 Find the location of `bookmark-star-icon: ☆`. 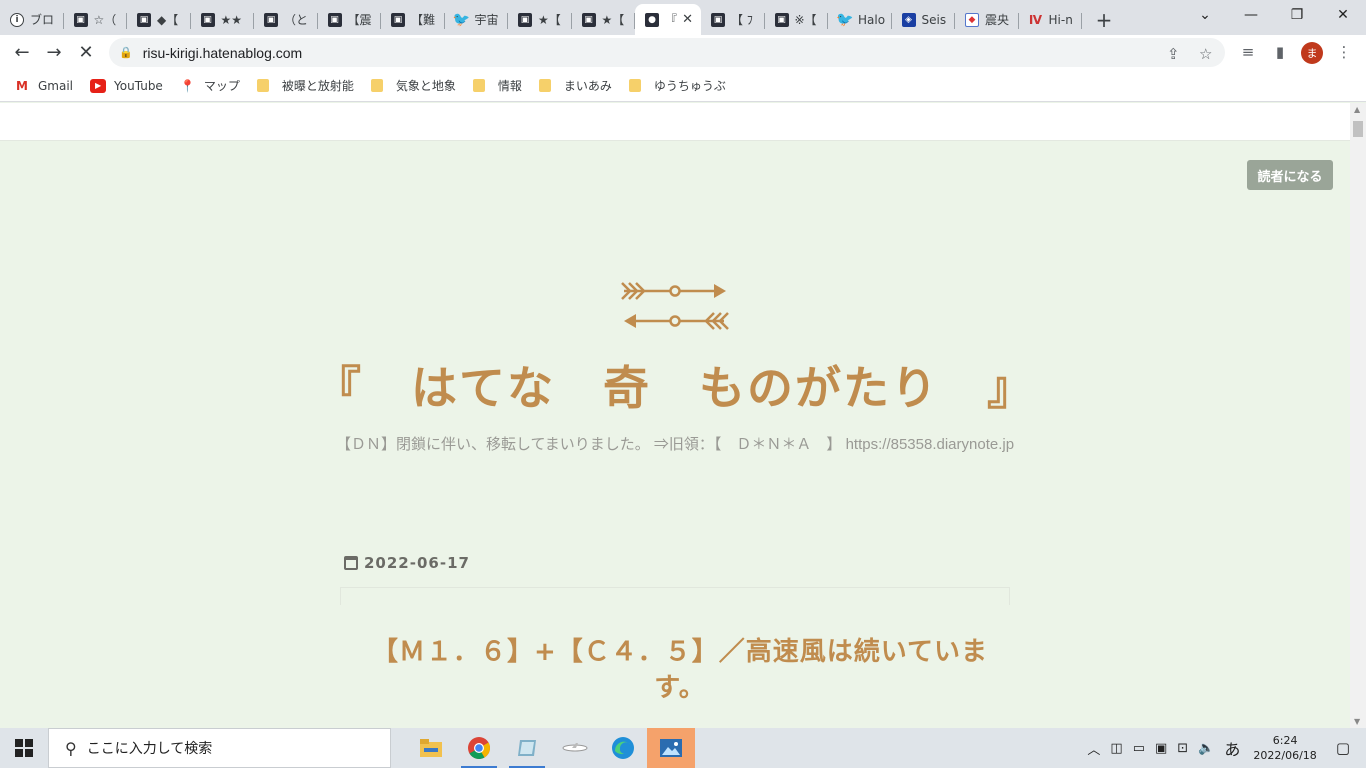

bookmark-star-icon: ☆ is located at coordinates (1205, 54).